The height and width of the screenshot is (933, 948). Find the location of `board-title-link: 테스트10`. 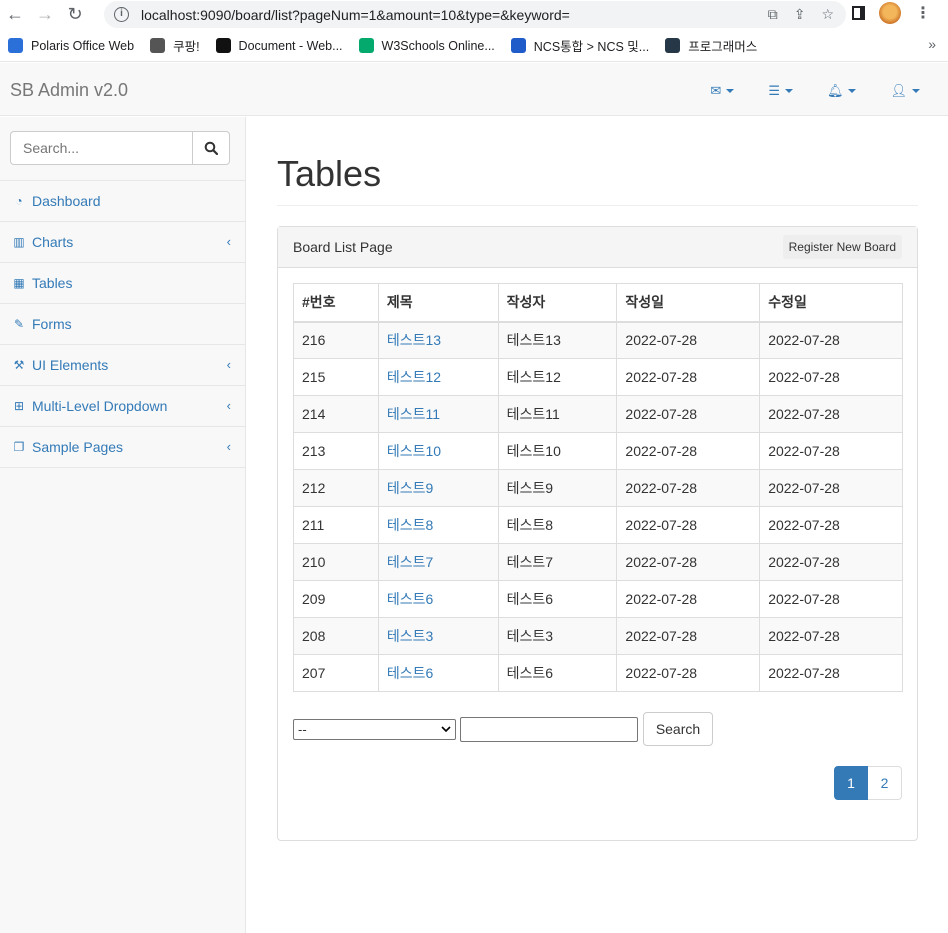

board-title-link: 테스트10 is located at coordinates (414, 451).